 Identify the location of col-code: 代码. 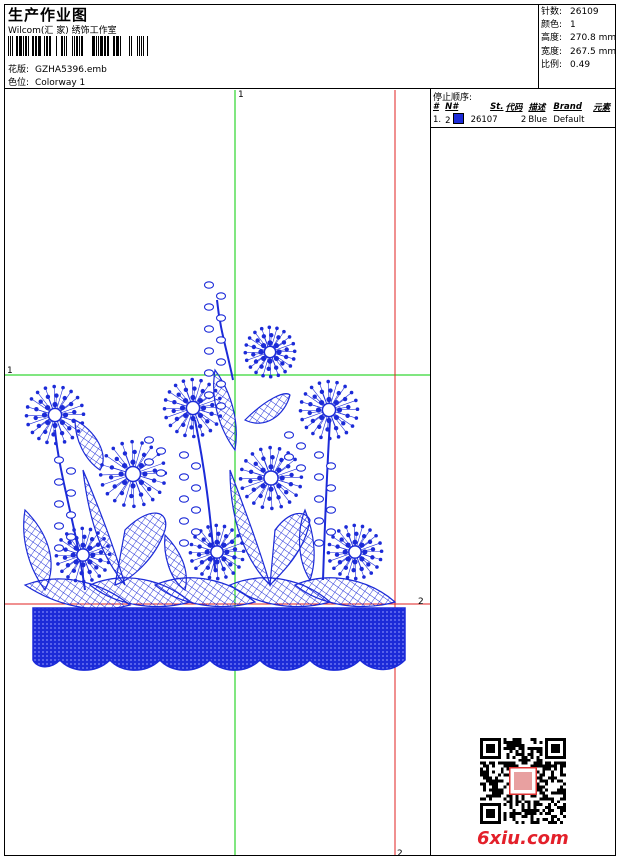
(514, 108).